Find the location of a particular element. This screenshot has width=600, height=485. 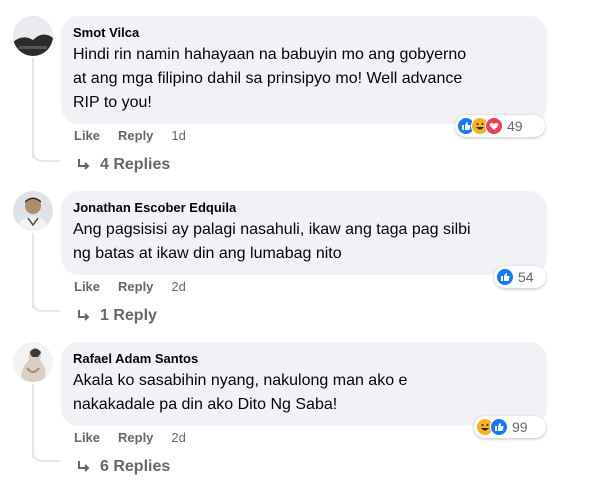

view-replies-link: 1 Reply is located at coordinates (116, 316).